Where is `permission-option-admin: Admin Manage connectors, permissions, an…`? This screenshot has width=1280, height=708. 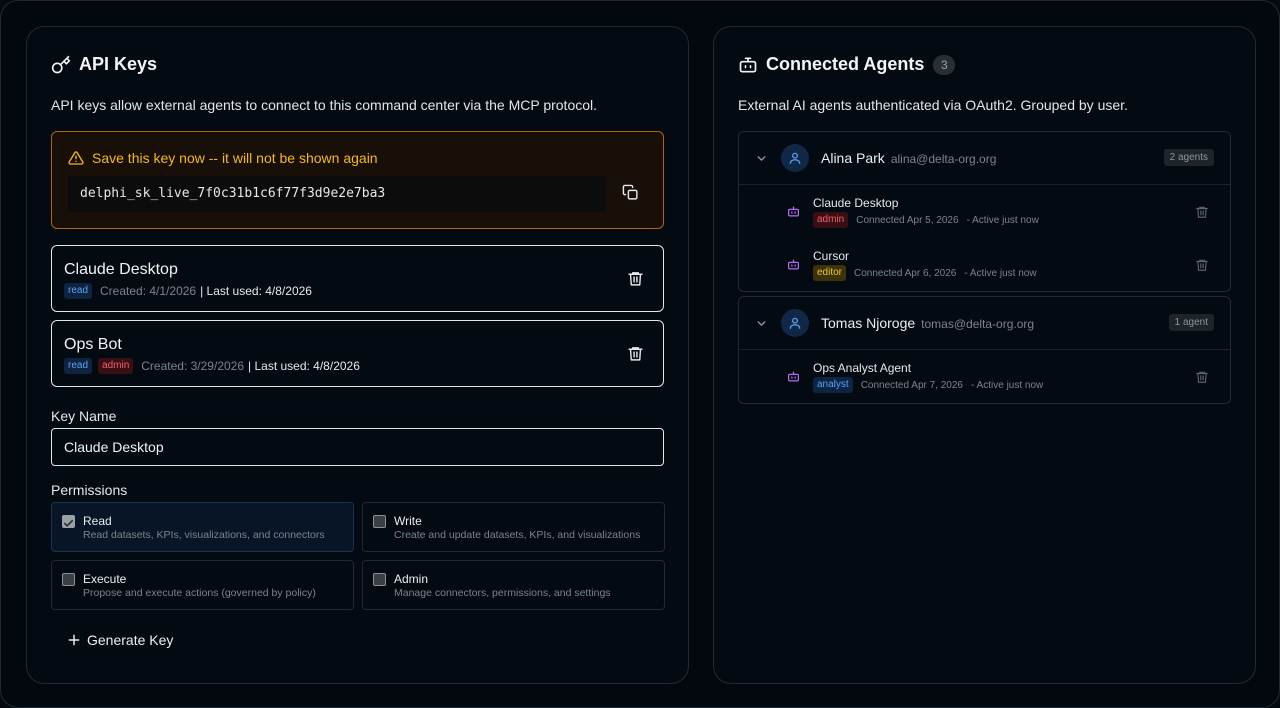 permission-option-admin: Admin Manage connectors, permissions, an… is located at coordinates (513, 585).